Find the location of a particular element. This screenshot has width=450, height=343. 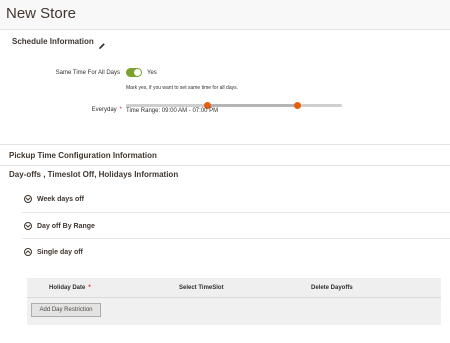

single-day-off-label: Single day off is located at coordinates (60, 252).